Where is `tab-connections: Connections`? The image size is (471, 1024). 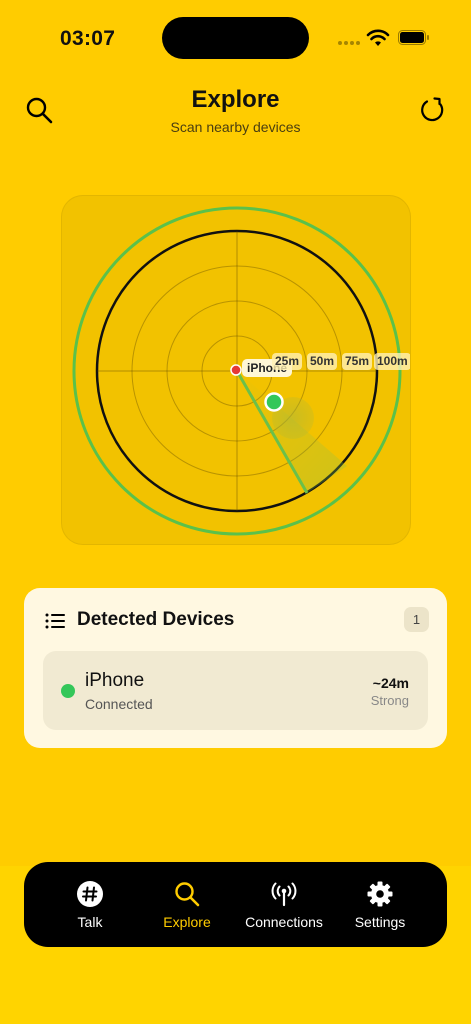 tab-connections: Connections is located at coordinates (284, 904).